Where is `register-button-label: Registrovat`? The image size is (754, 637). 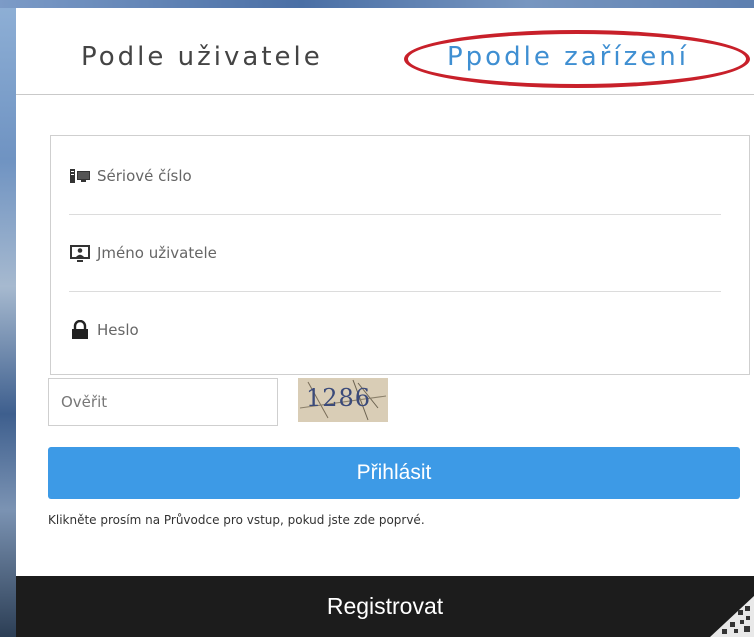
register-button-label: Registrovat is located at coordinates (385, 606).